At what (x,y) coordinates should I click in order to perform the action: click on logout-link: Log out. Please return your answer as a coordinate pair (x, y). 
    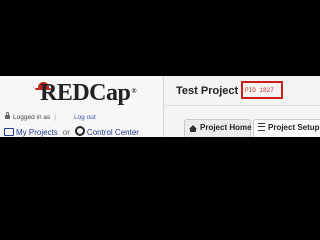
    Looking at the image, I should click on (85, 117).